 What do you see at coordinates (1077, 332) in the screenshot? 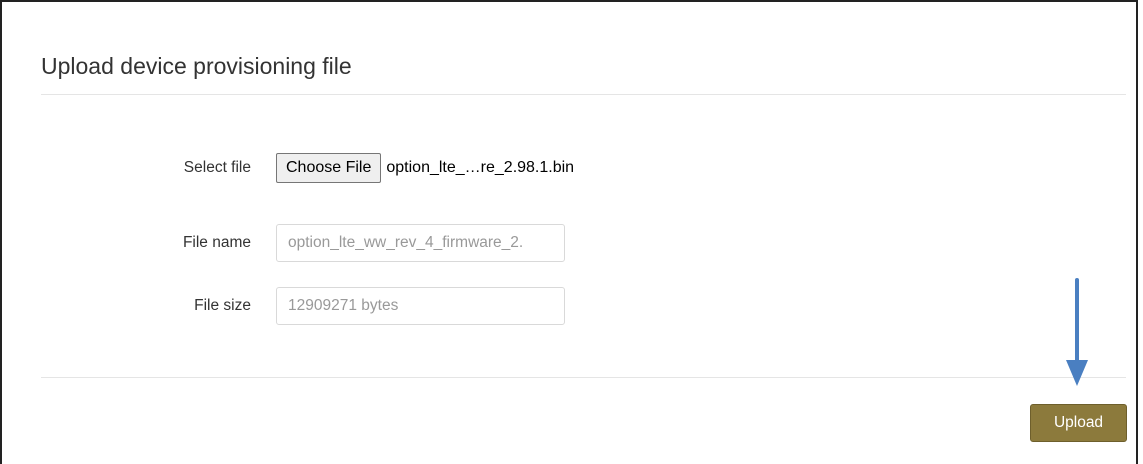
I see `arrow-down-icon` at bounding box center [1077, 332].